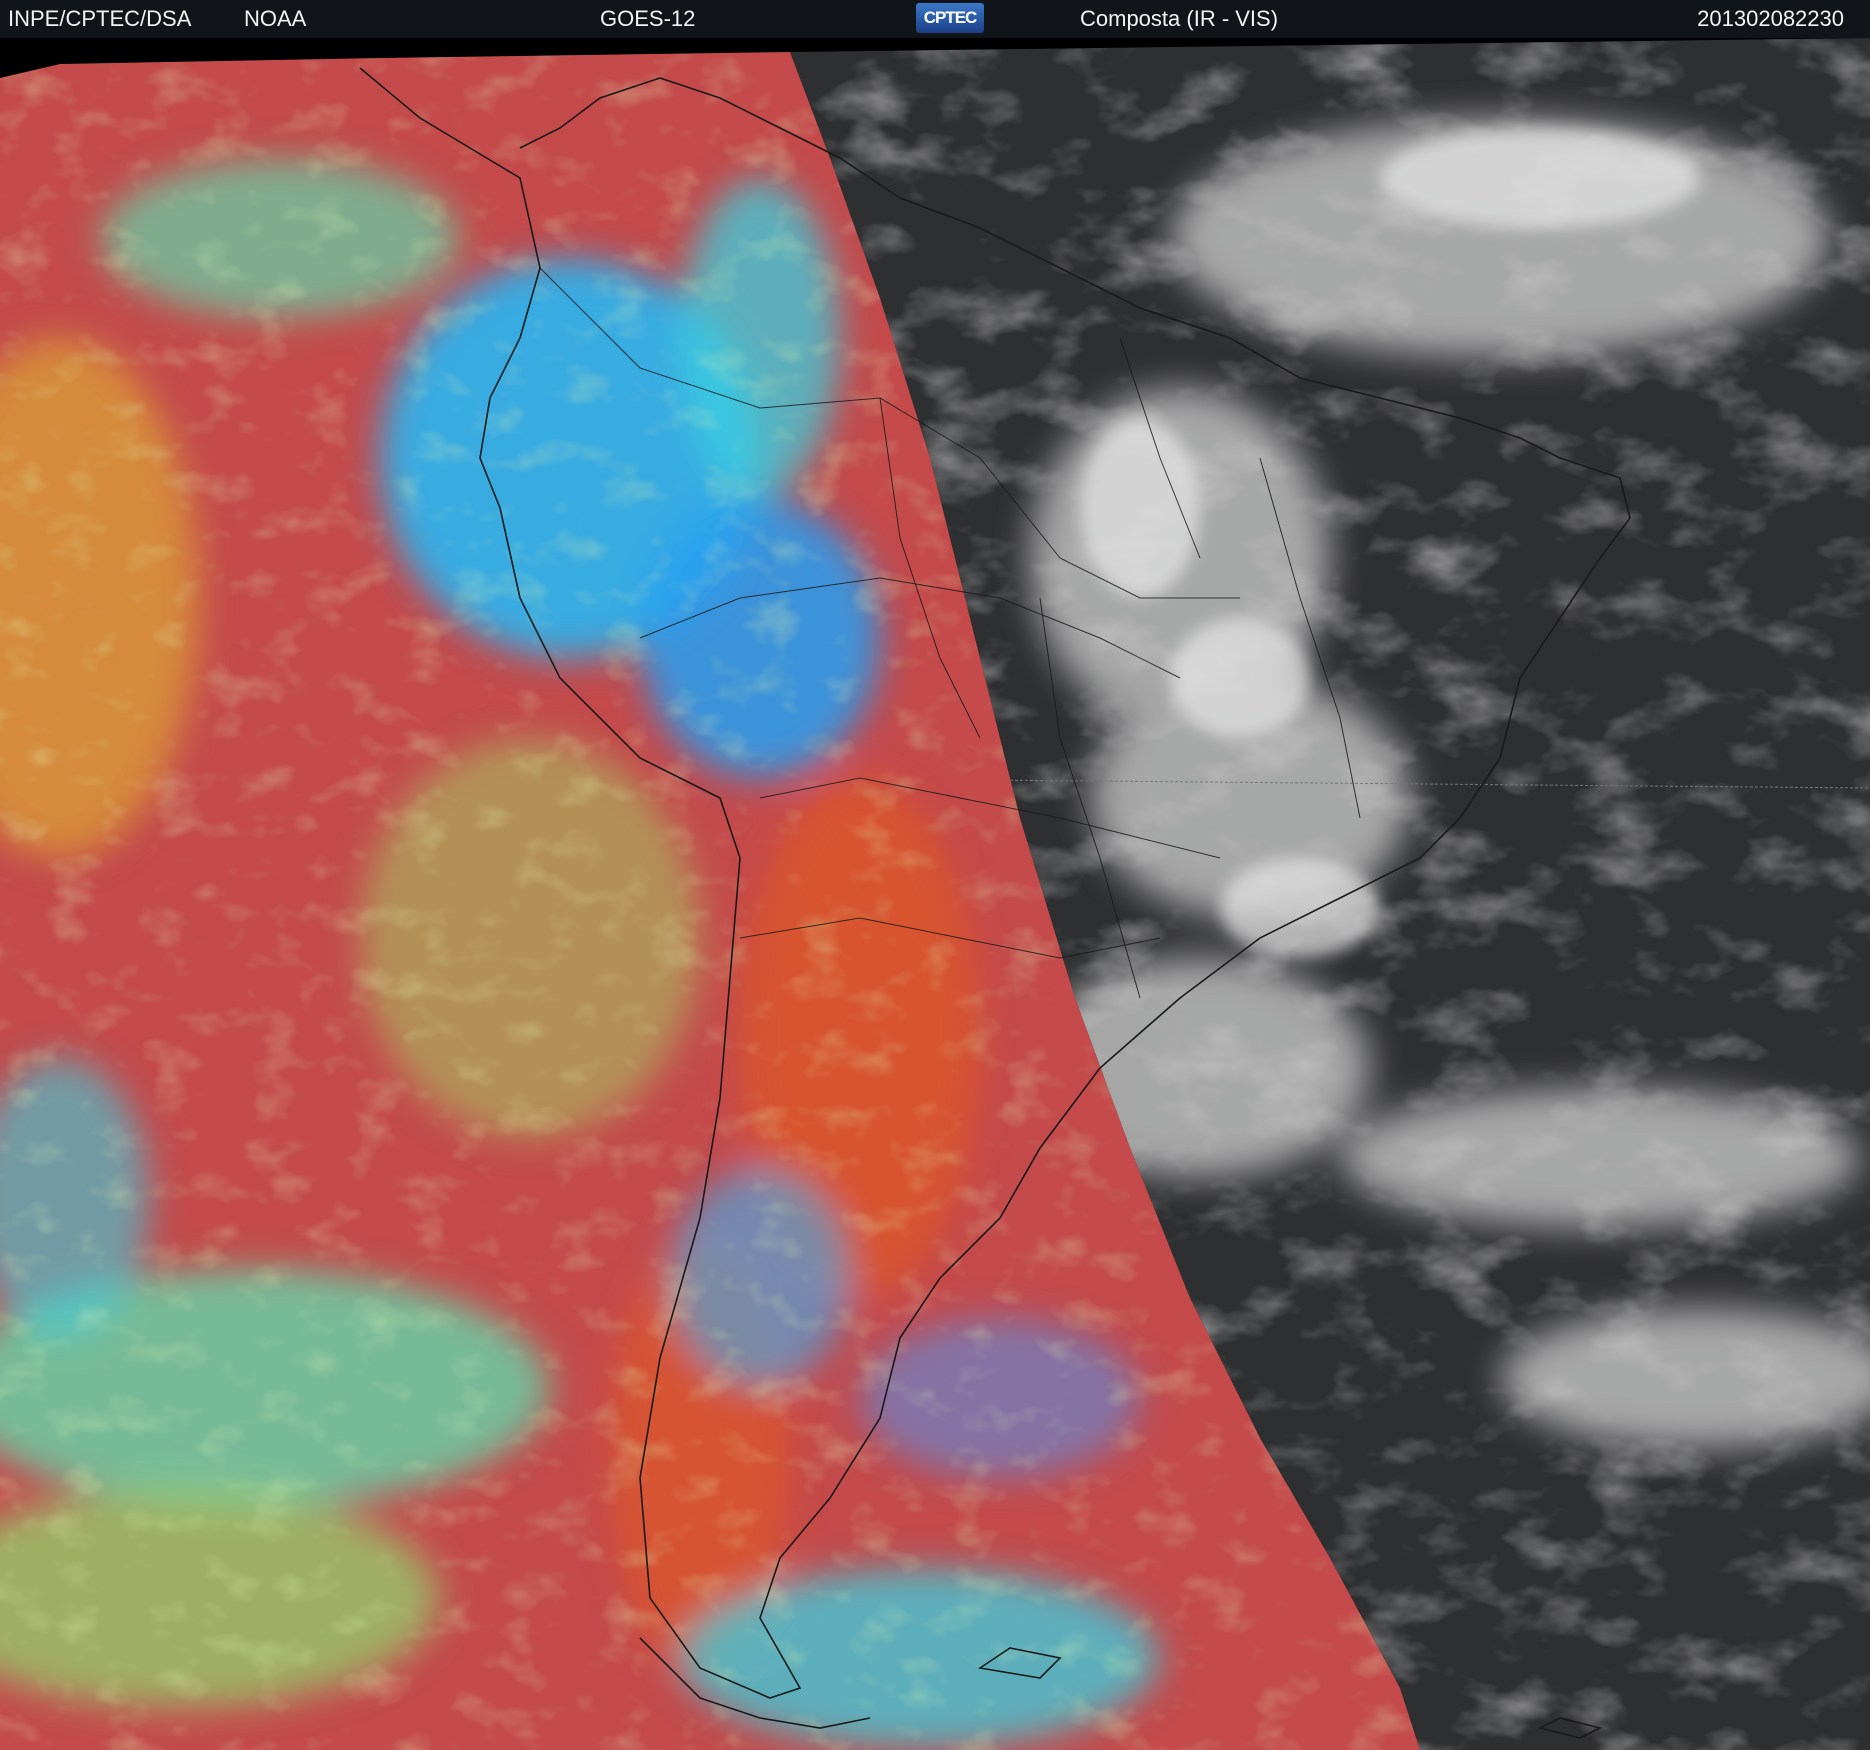 The height and width of the screenshot is (1750, 1870). I want to click on cptec-logo: CPTEC, so click(950, 18).